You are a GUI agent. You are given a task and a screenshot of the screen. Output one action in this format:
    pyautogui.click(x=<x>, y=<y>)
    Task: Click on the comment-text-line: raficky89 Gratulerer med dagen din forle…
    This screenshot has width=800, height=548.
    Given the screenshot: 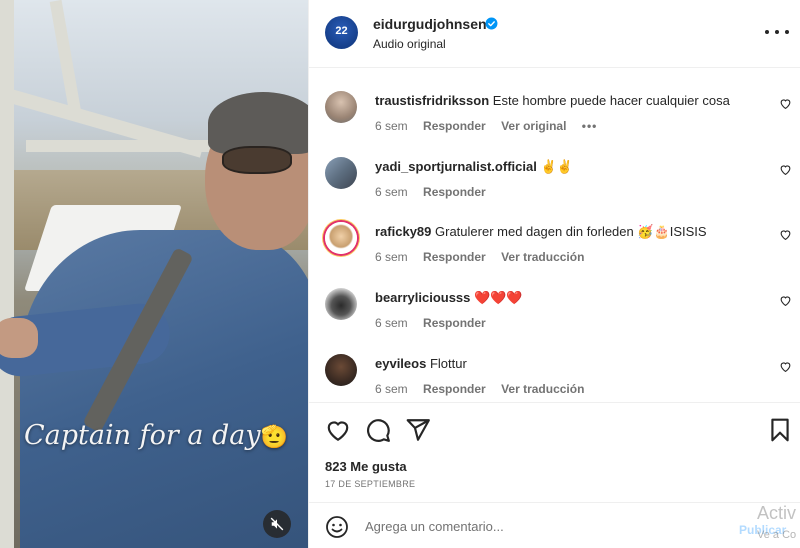 What is the action you would take?
    pyautogui.click(x=570, y=232)
    